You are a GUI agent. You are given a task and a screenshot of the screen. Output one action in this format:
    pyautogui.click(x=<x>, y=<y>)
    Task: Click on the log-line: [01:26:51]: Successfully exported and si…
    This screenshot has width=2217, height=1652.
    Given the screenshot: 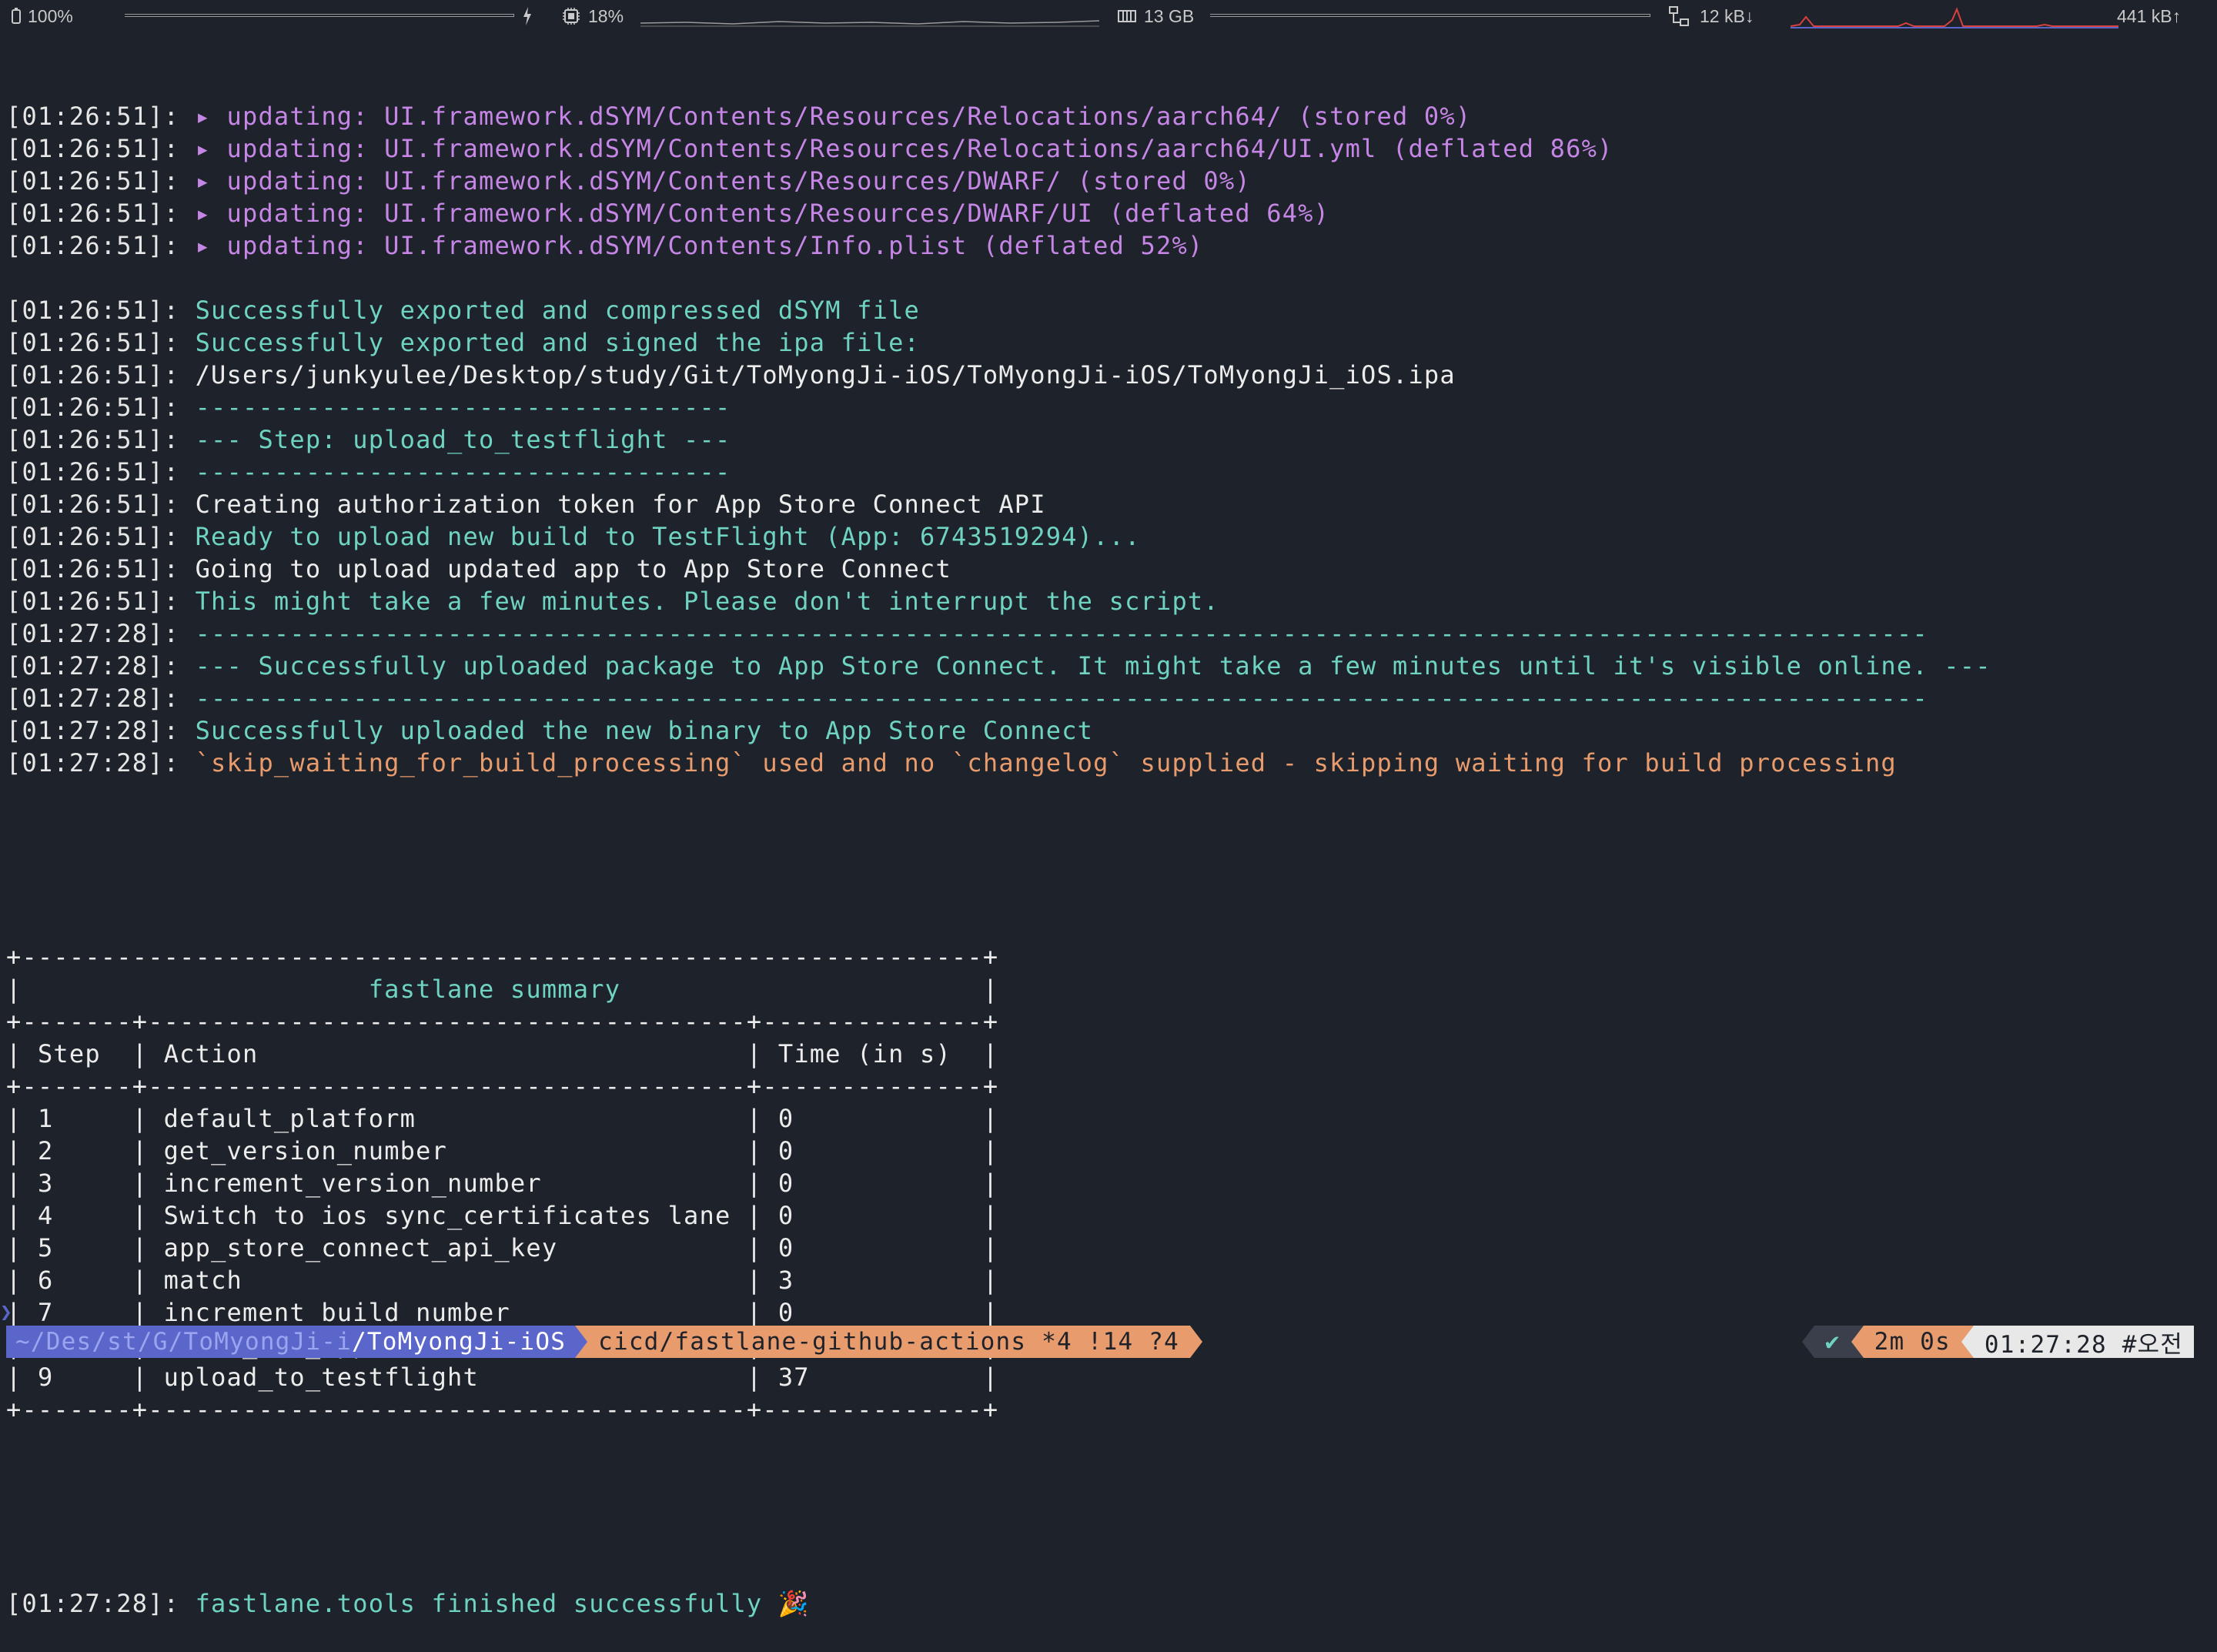 What is the action you would take?
    pyautogui.click(x=1107, y=342)
    